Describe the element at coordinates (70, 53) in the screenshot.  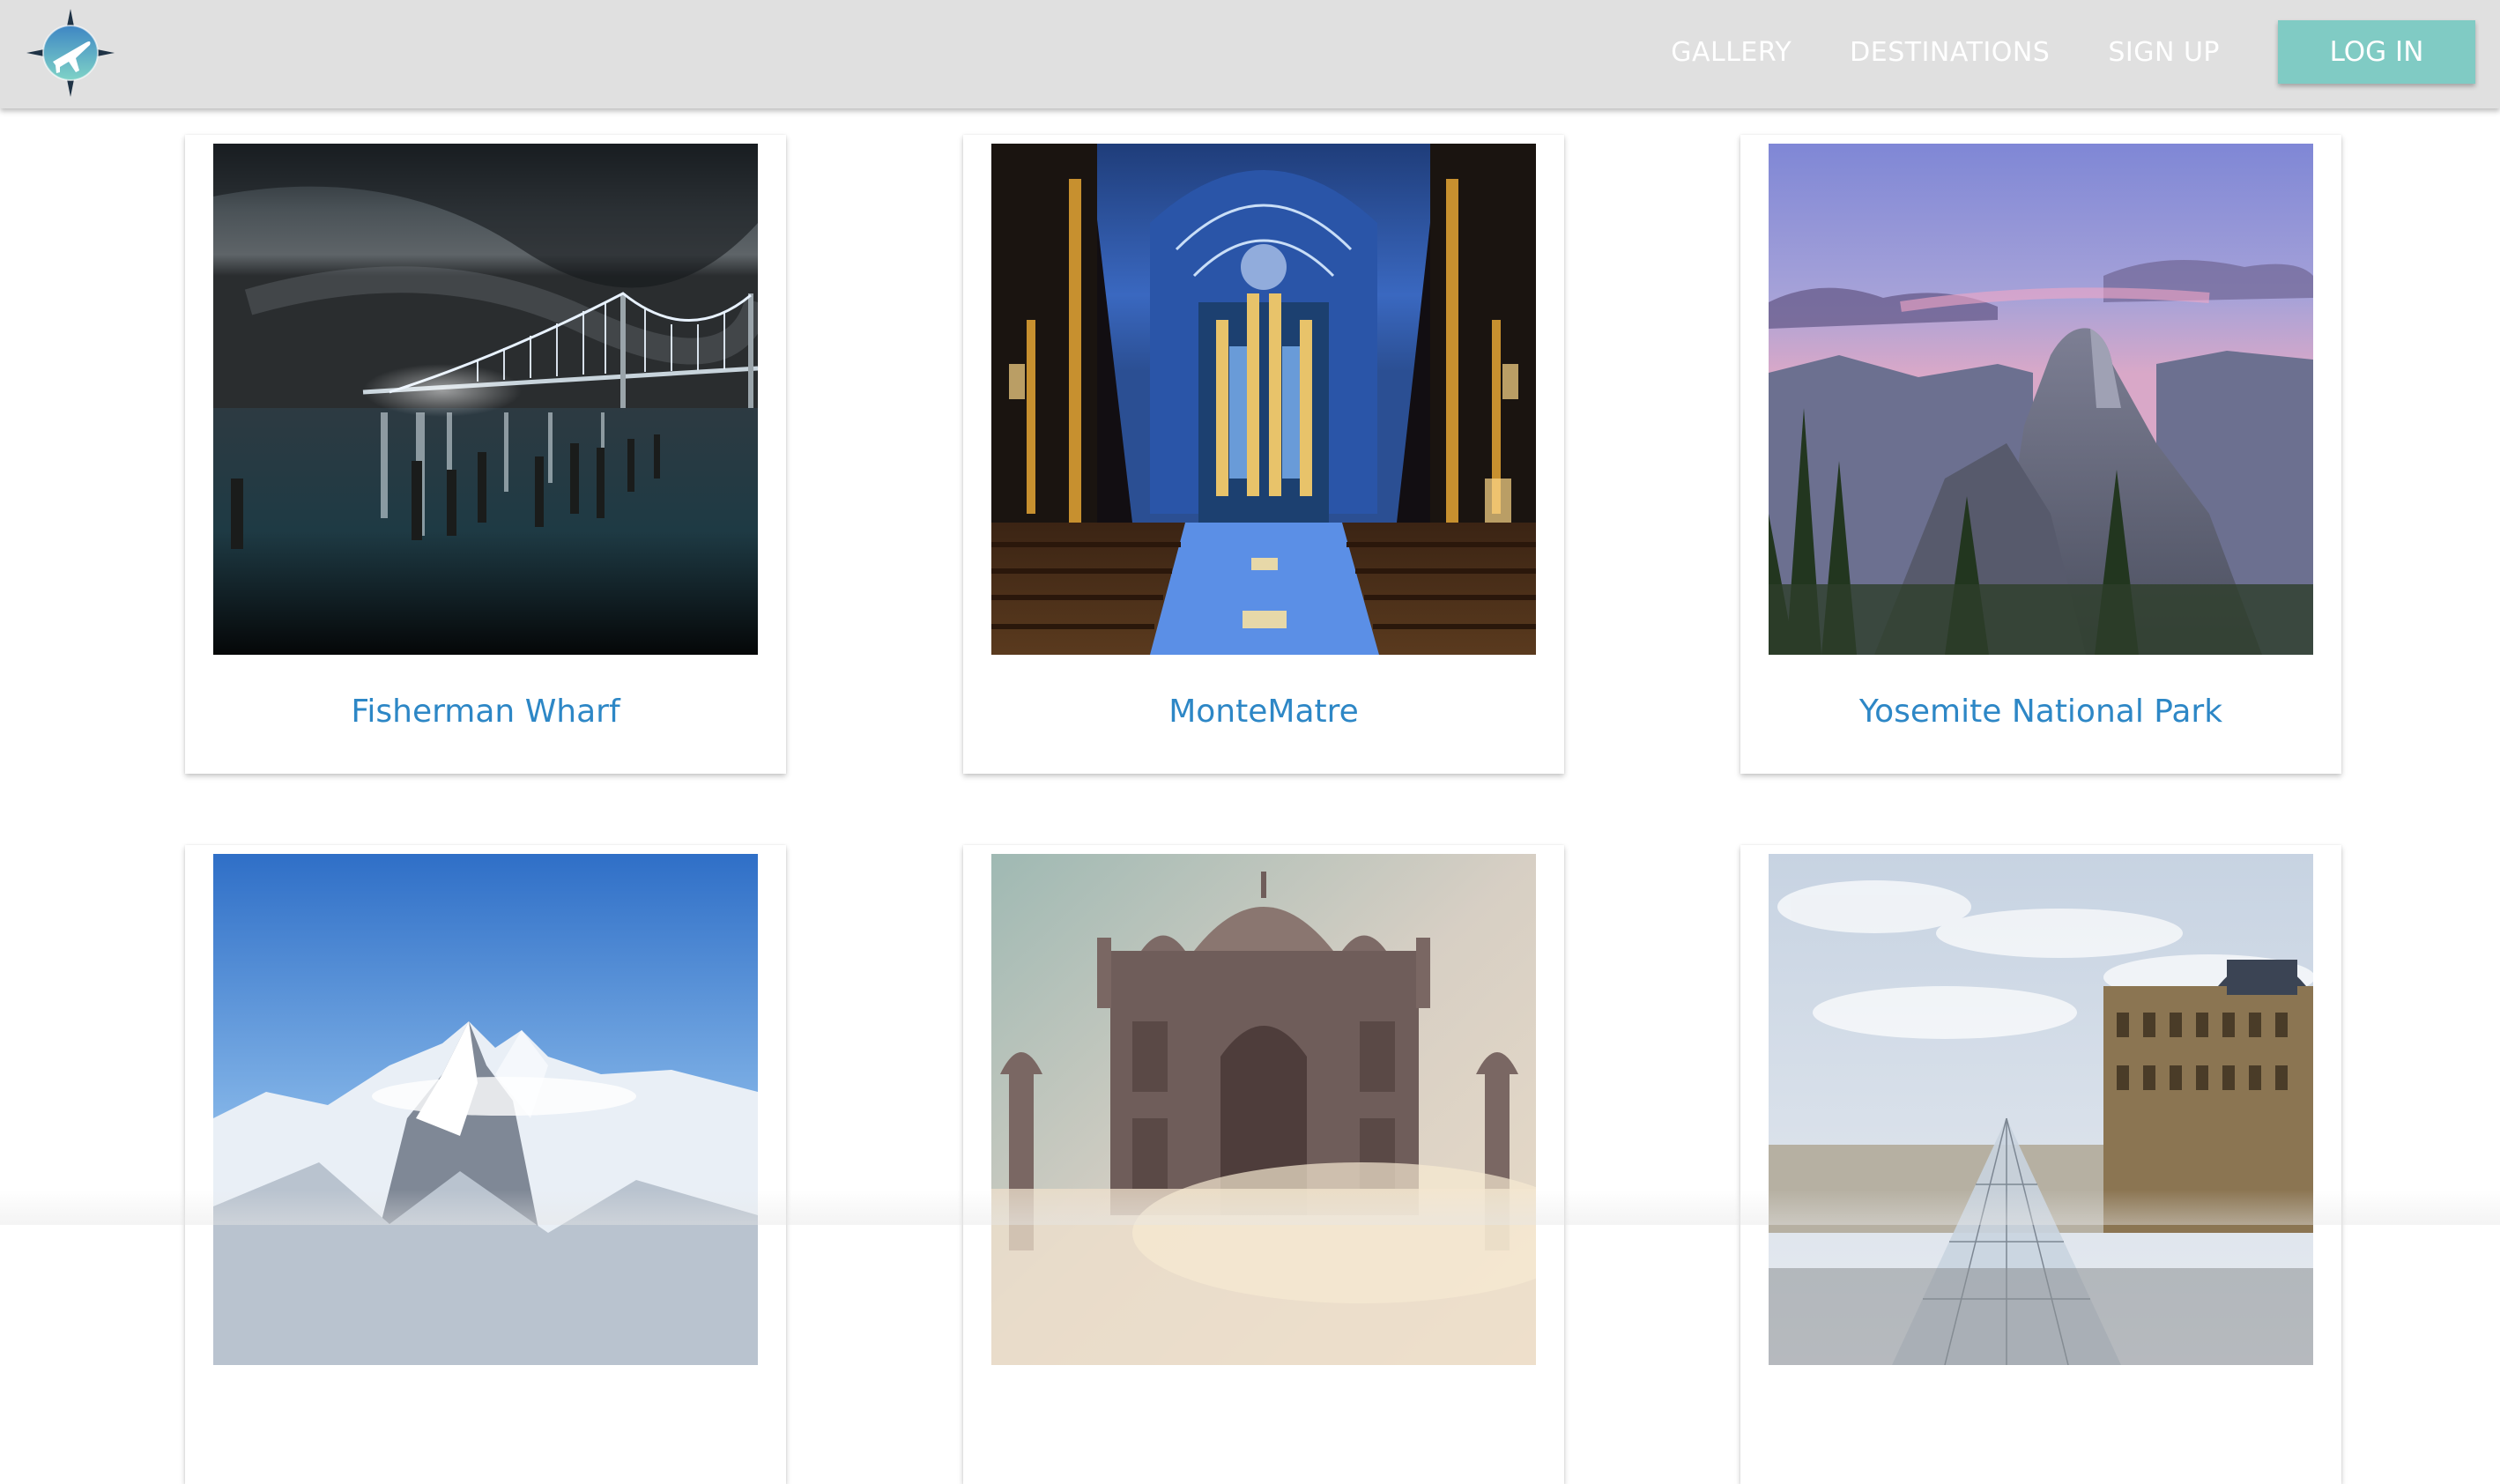
I see `compass-plane-logo-icon` at that location.